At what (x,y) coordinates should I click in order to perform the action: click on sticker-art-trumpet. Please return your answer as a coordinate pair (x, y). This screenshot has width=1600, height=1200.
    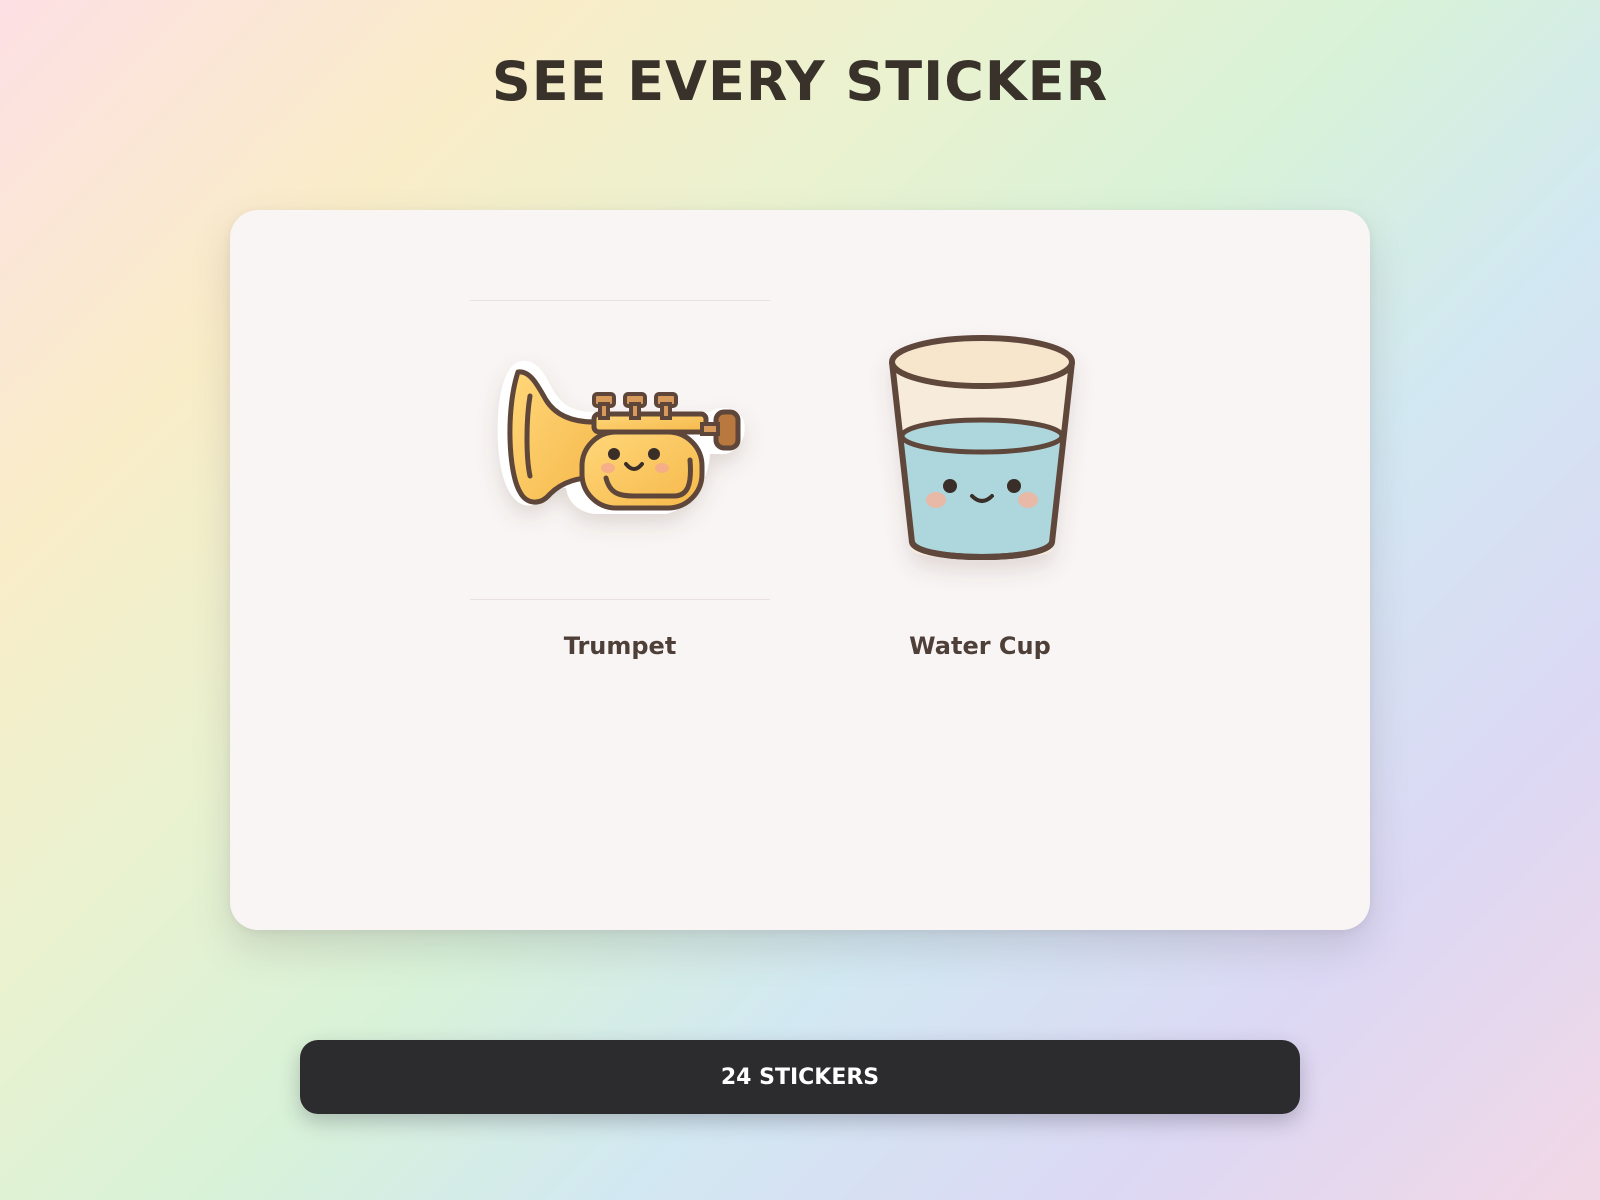
    Looking at the image, I should click on (620, 450).